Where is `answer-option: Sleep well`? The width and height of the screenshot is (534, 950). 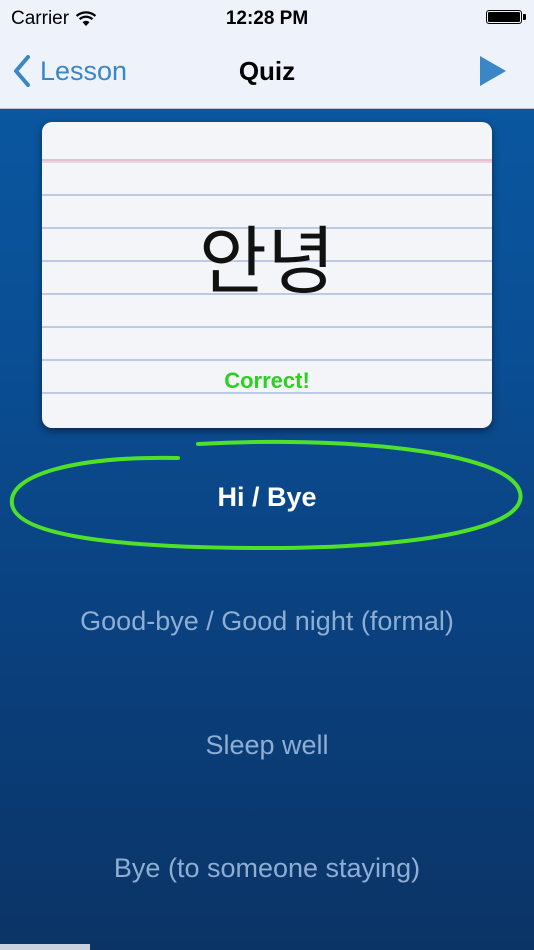
answer-option: Sleep well is located at coordinates (267, 745).